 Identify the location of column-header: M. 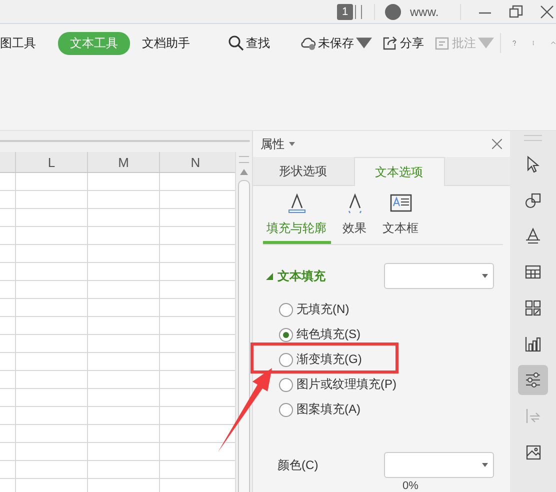
(123, 162).